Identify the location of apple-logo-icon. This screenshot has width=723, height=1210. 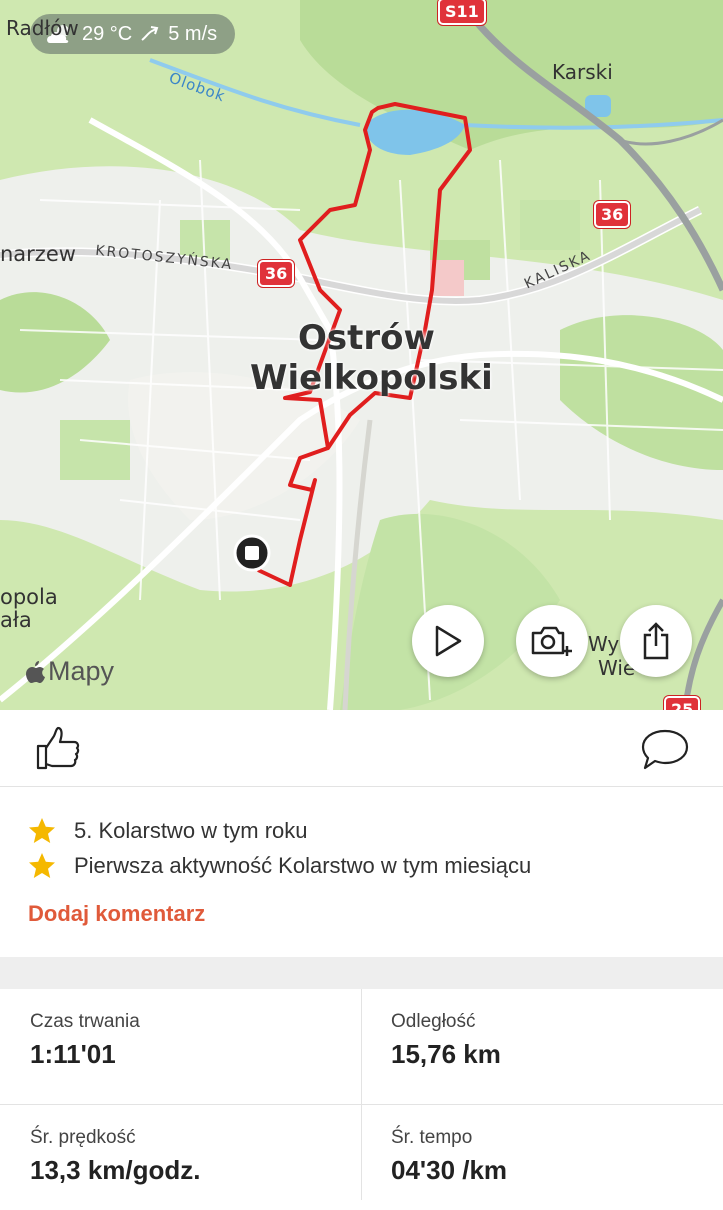
(35, 671).